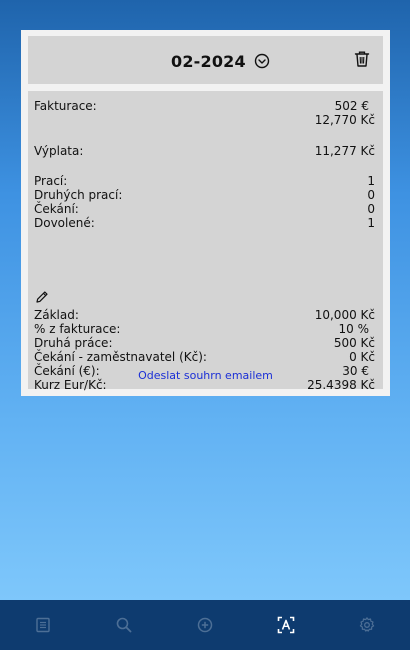  What do you see at coordinates (205, 375) in the screenshot?
I see `send-summary-email-link: Odeslat souhrn emailem` at bounding box center [205, 375].